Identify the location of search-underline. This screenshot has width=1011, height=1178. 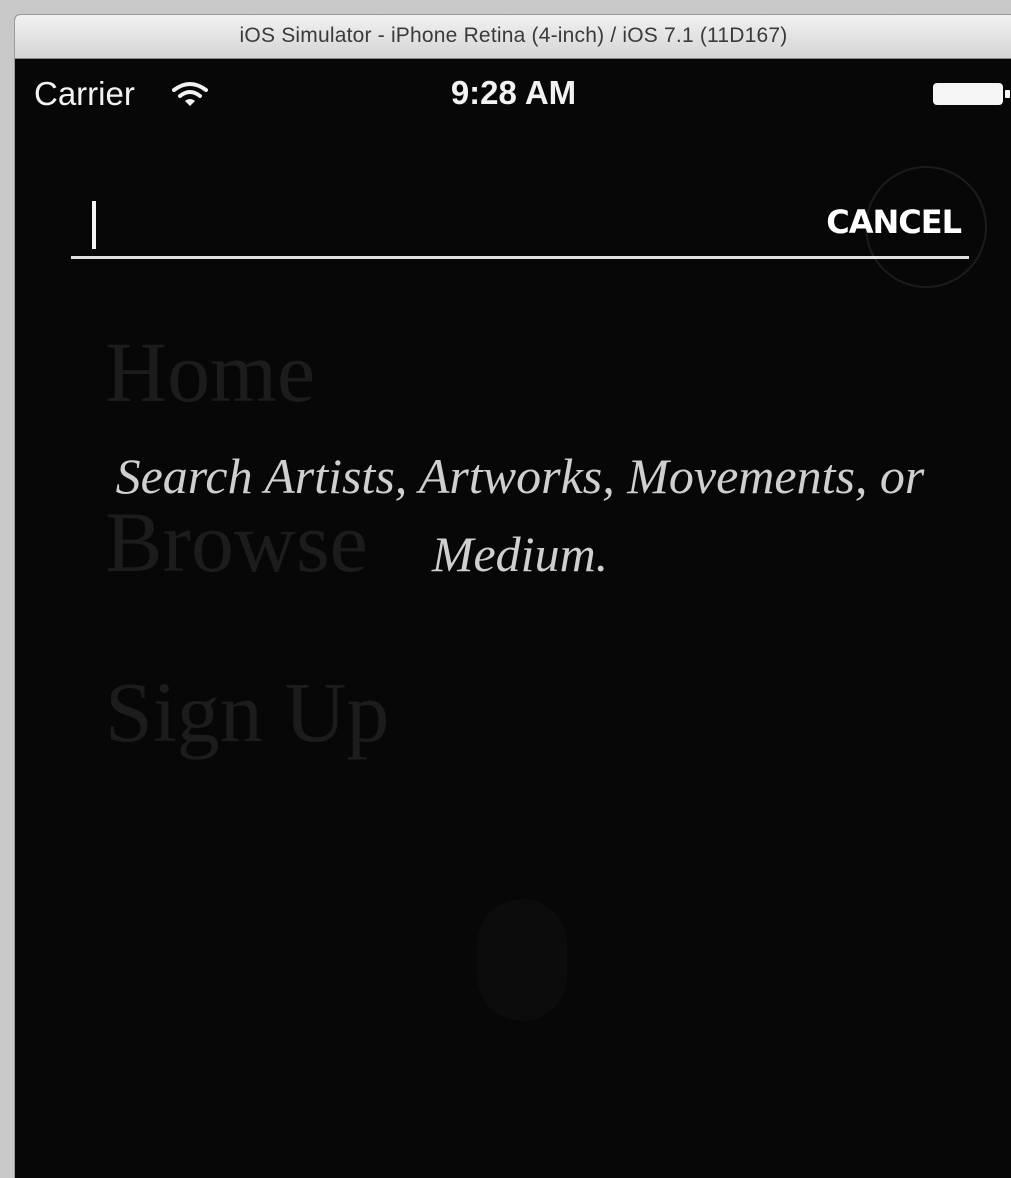
(520, 257).